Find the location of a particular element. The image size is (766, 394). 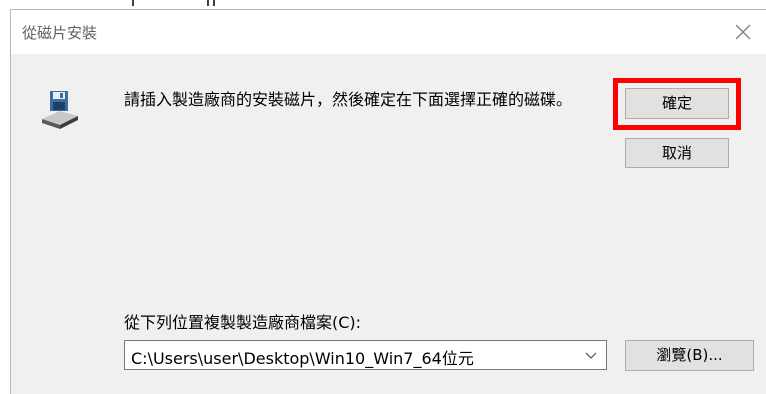

path-combobox: C:\Users\user\Desktop\Win10_Win7_64位元 is located at coordinates (365, 355).